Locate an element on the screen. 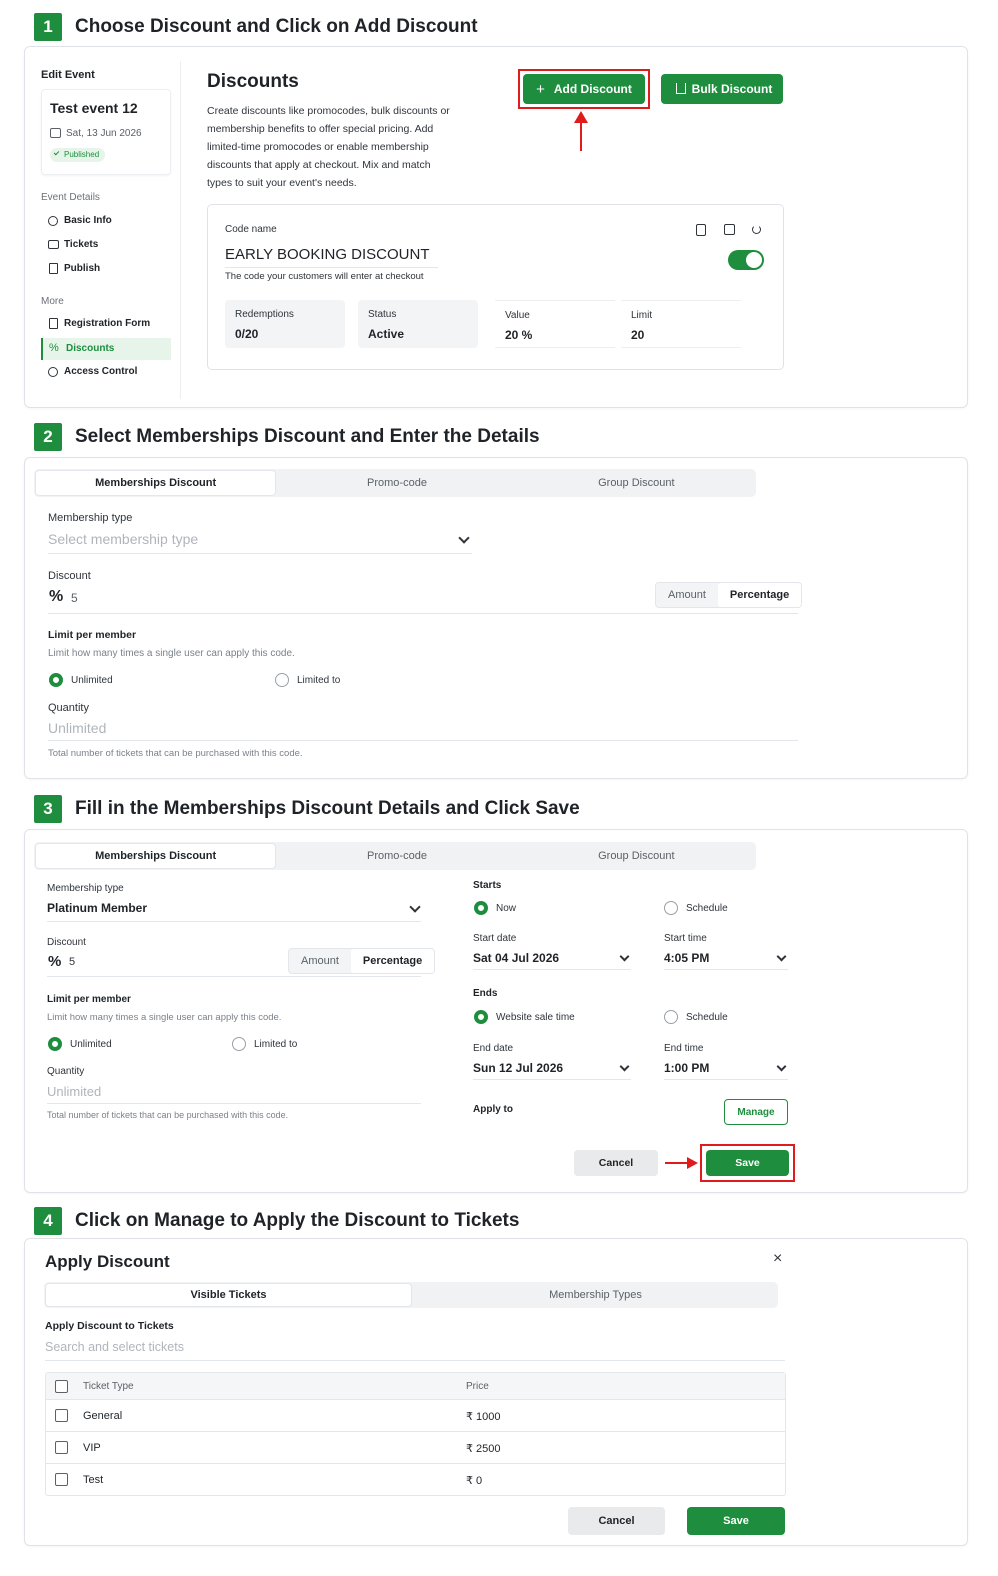 The height and width of the screenshot is (1576, 998). sidebar-item-publish: Publish is located at coordinates (106, 269).